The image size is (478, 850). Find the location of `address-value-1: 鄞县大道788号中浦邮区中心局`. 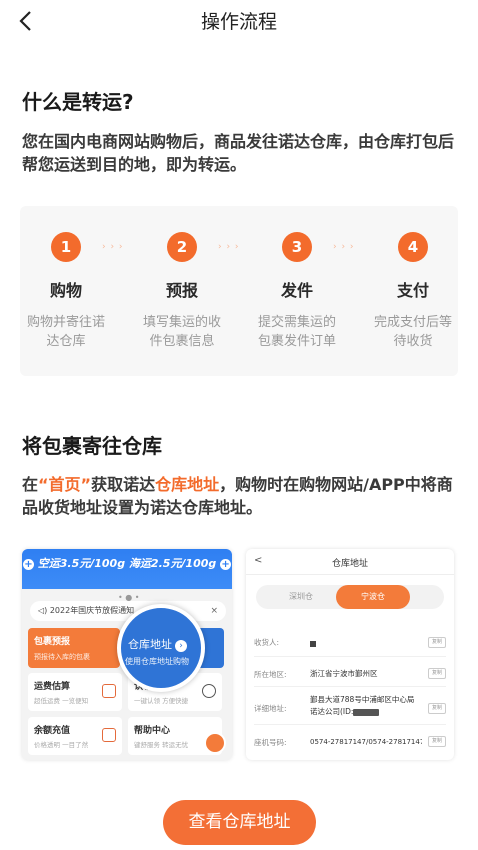

address-value-1: 鄞县大道788号中浦邮区中心局 is located at coordinates (362, 699).